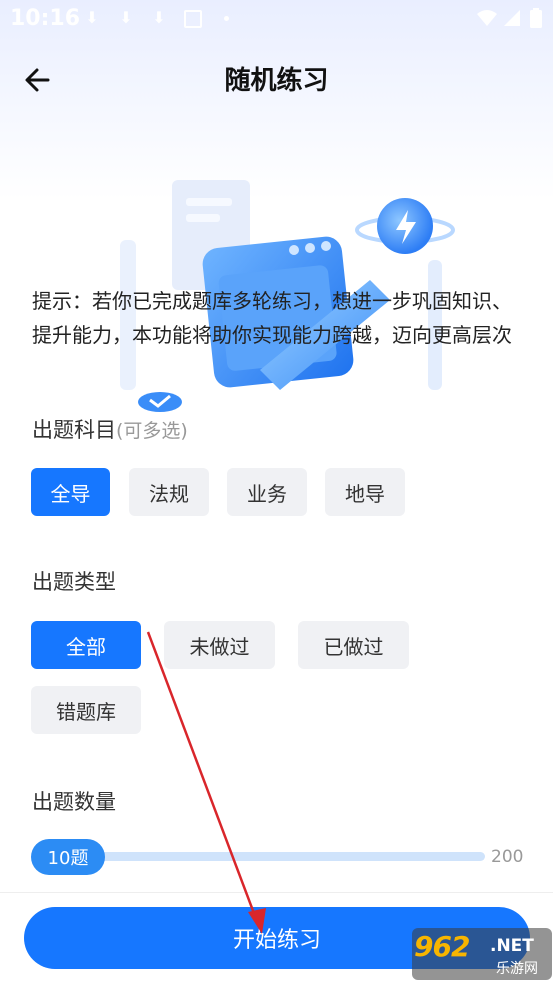  I want to click on watermark-logo: 962 .NET 乐游网, so click(482, 954).